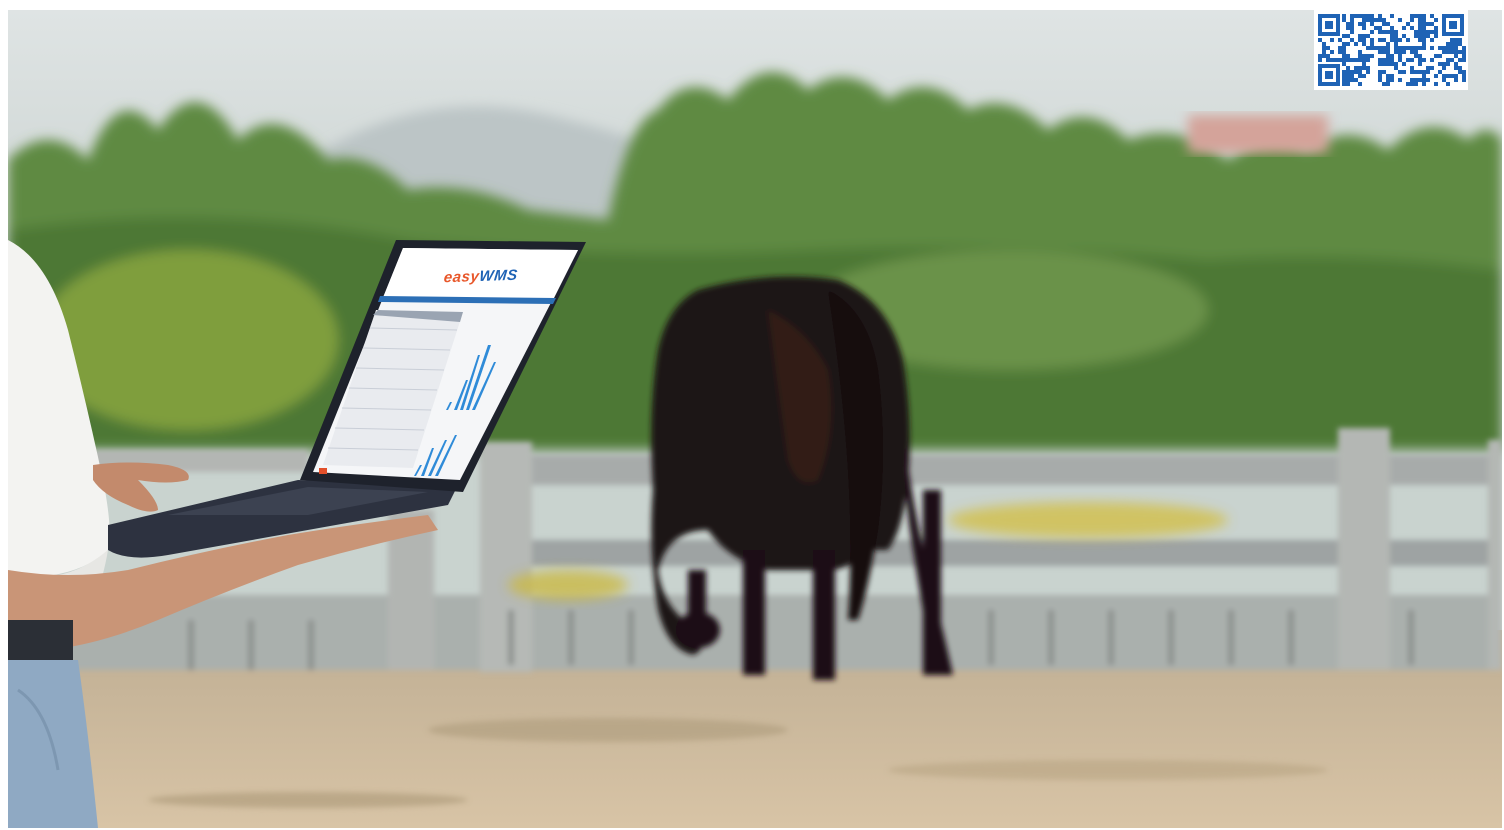 The image size is (1504, 830). I want to click on logo-word-easy: easy, so click(461, 277).